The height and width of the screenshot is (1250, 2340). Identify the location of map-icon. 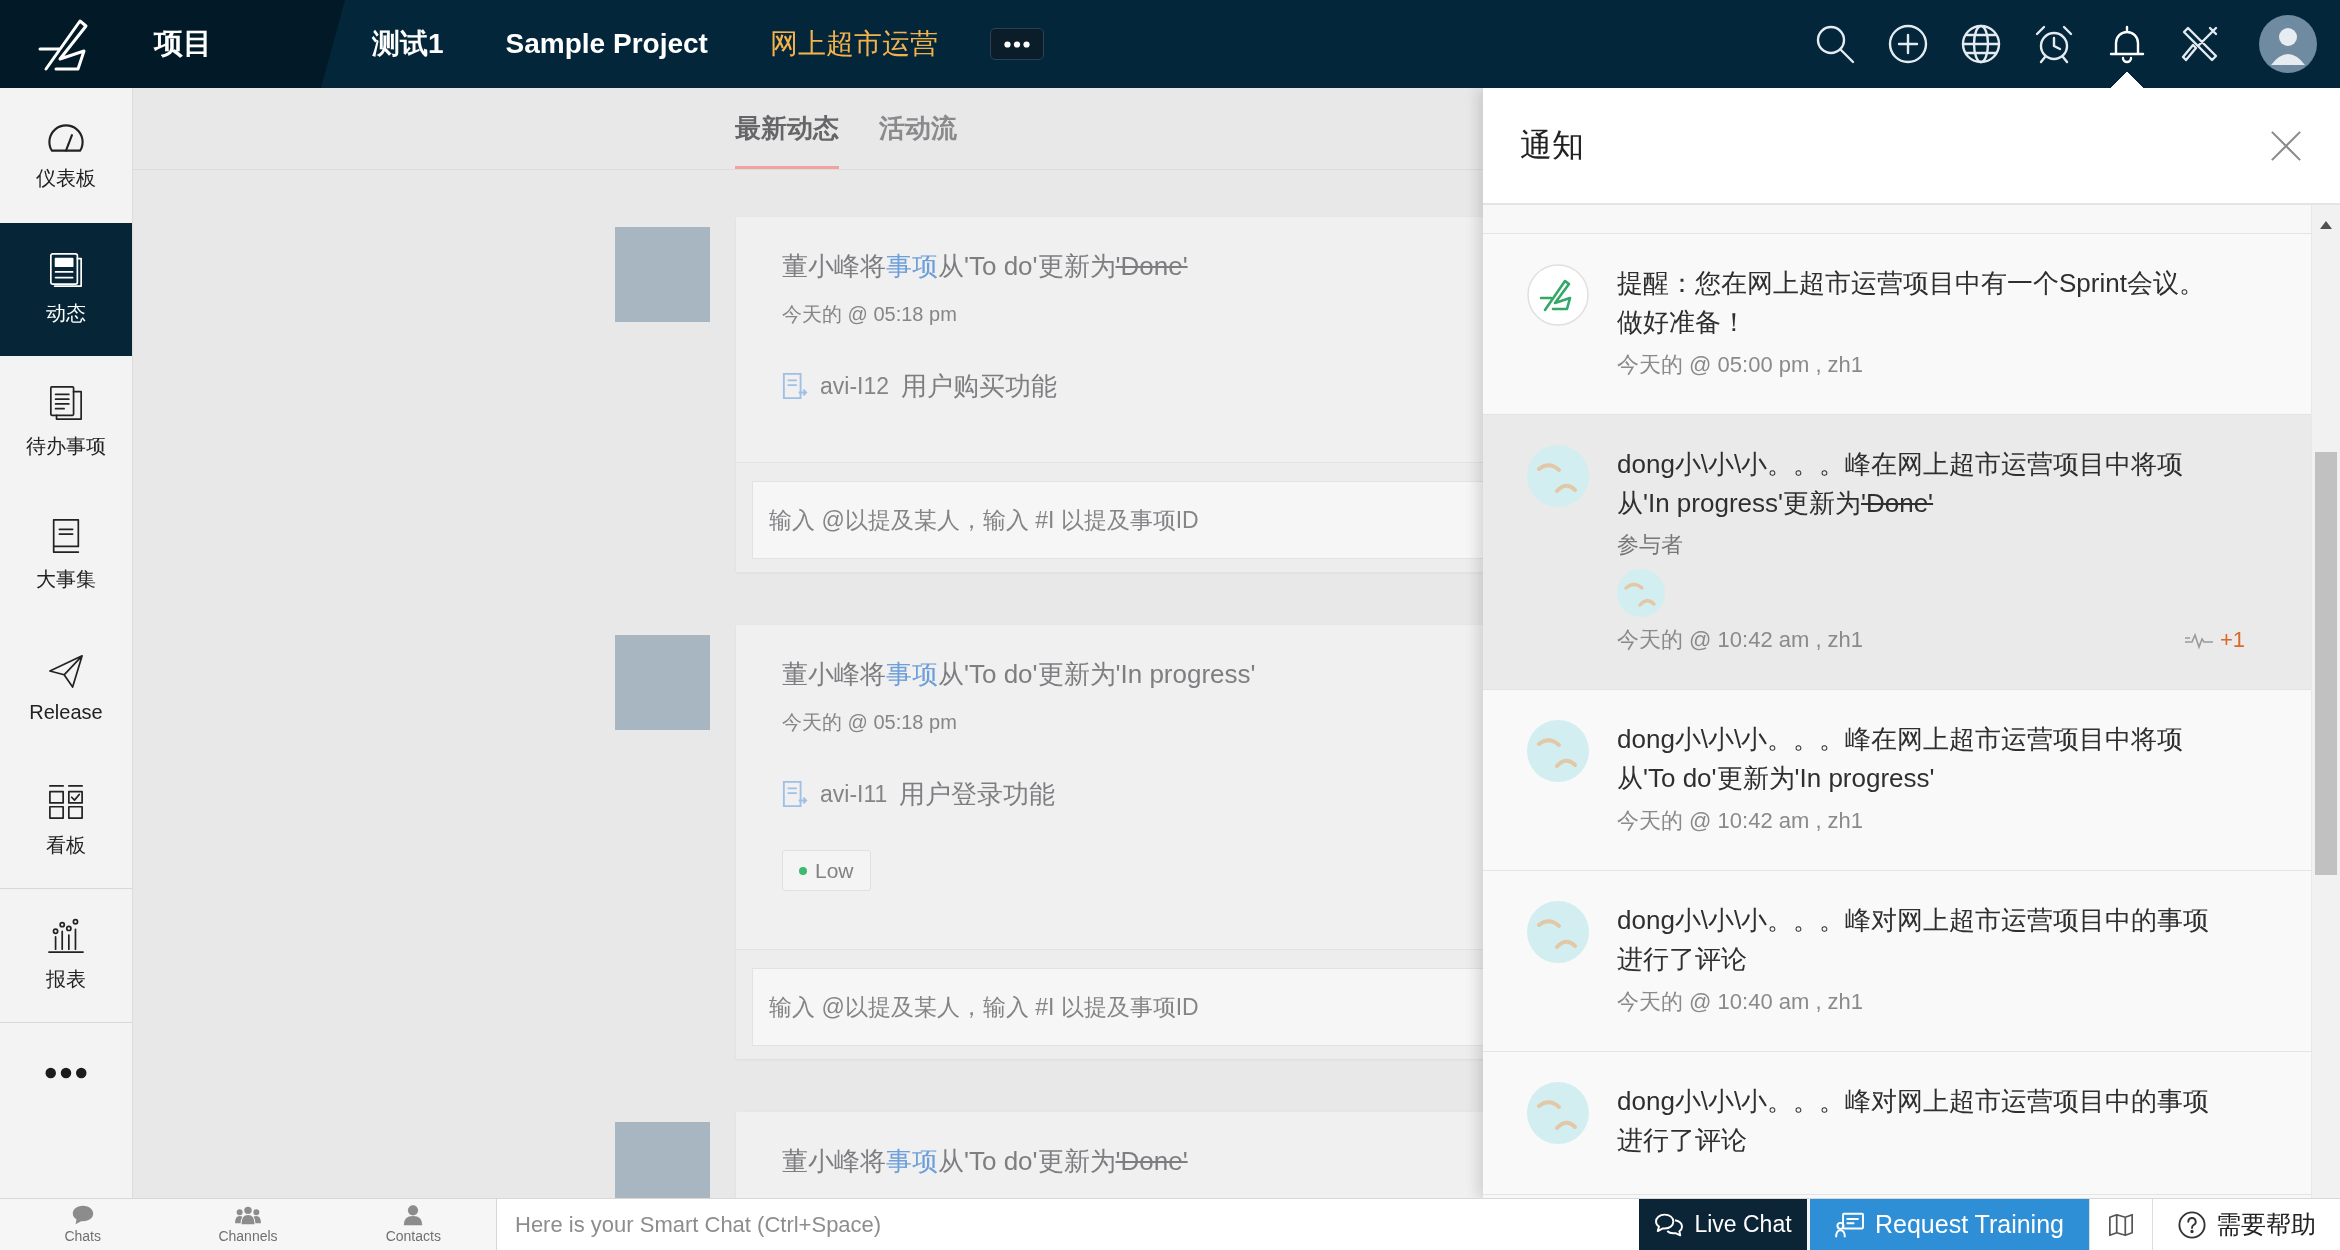
(2121, 1224).